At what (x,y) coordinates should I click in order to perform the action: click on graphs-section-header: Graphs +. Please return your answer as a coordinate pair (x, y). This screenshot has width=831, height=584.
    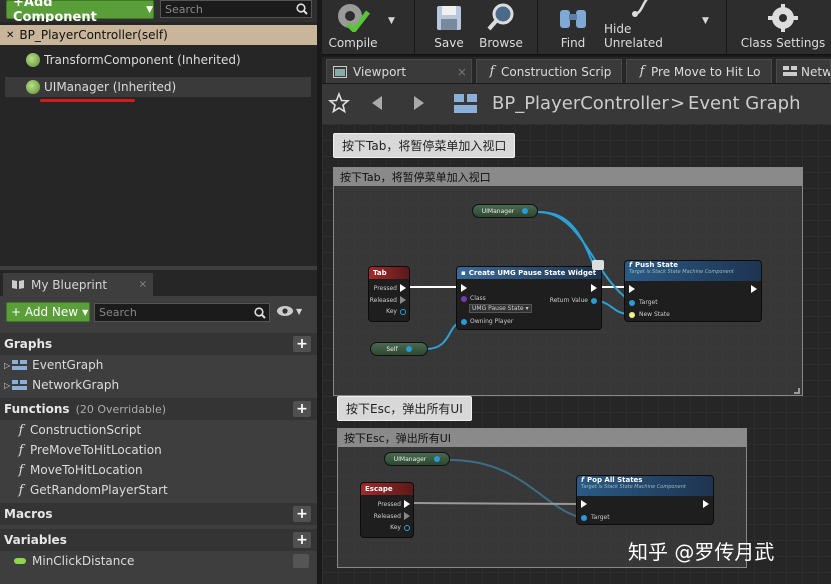
    Looking at the image, I should click on (158, 344).